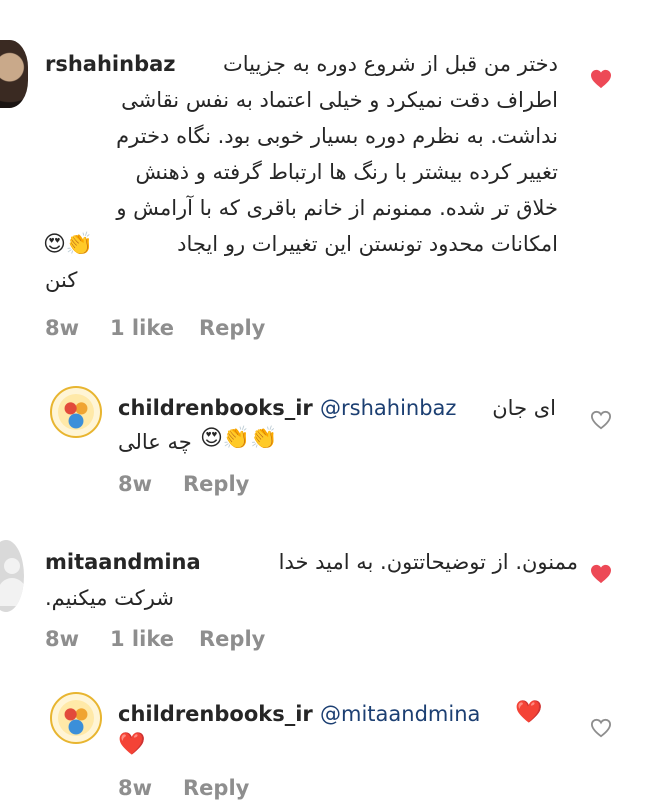  Describe the element at coordinates (428, 562) in the screenshot. I see `comment-text-line: ممنون. از توضیحاتتون. به امید خدا` at that location.